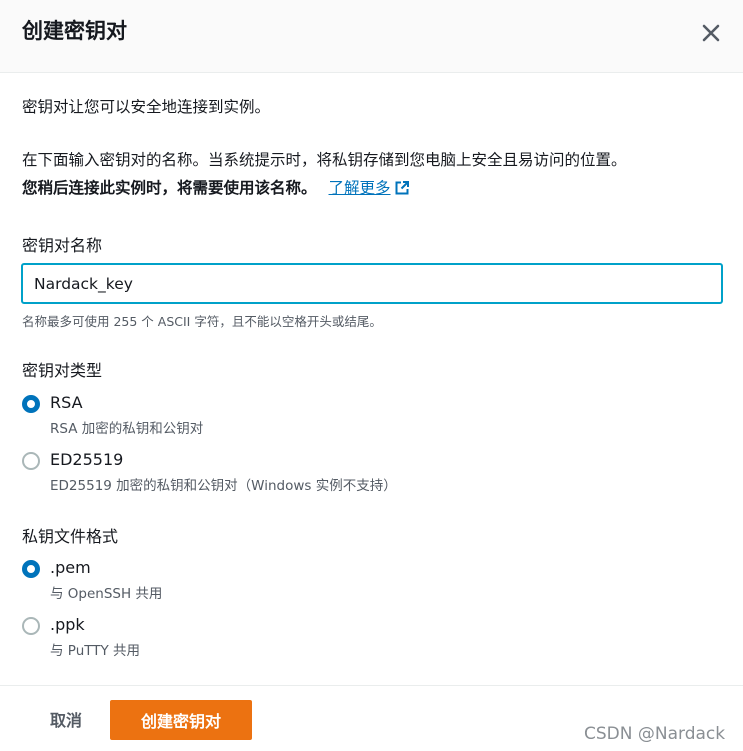 The image size is (743, 751). Describe the element at coordinates (169, 188) in the screenshot. I see `instruction-bold-line: 您稍后连接此实例时，将需要使用该名称。` at that location.